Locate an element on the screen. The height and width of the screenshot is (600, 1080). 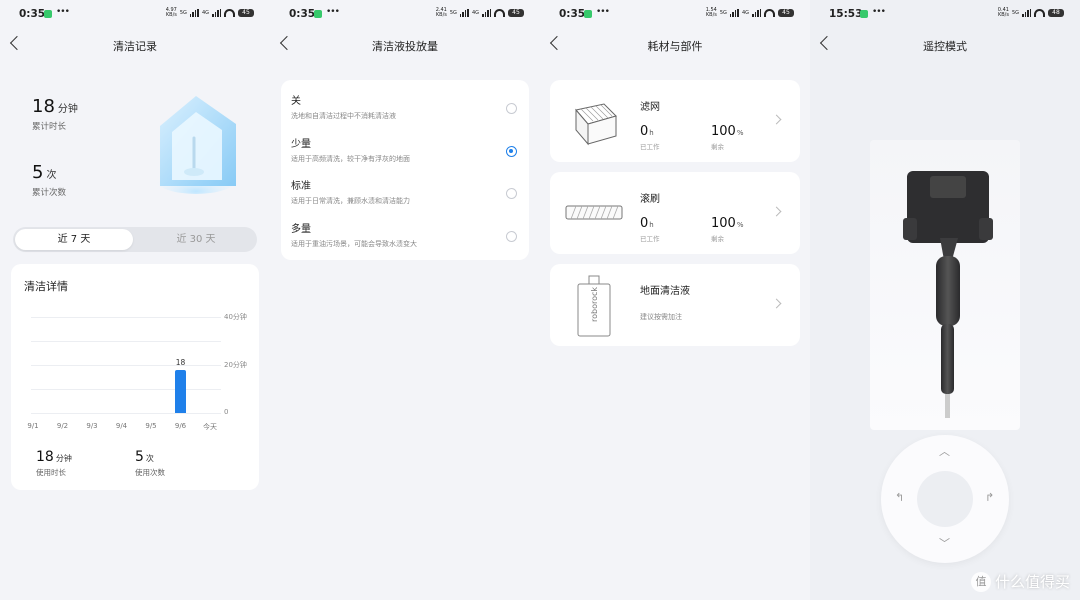
status-bar: 0:35 ••• 4.97 KB/s 5G 4G 45 is located at coordinates (135, 14).